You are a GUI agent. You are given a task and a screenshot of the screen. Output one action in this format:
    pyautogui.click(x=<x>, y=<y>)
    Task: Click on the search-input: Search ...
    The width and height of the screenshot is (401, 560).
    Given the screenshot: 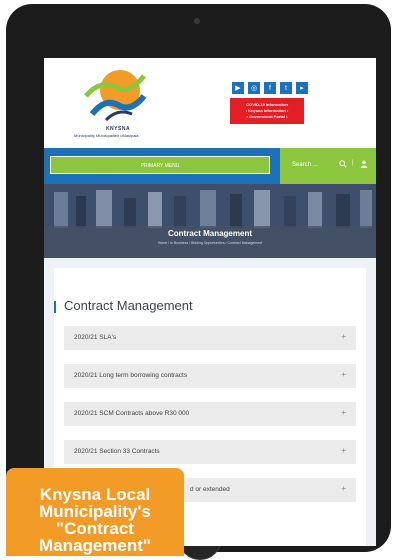 What is the action you would take?
    pyautogui.click(x=305, y=165)
    